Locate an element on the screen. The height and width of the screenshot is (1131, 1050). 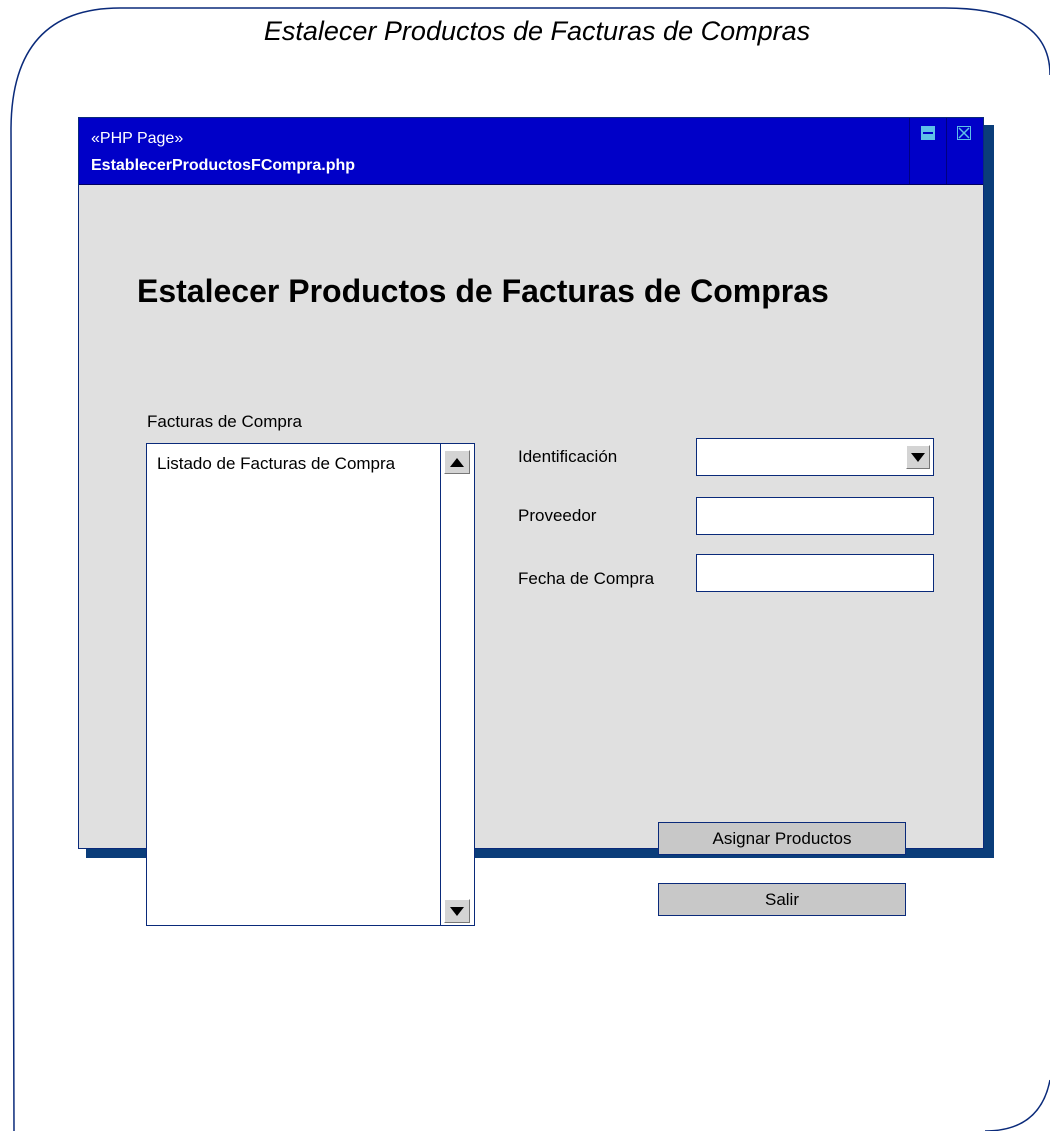
dropdown-button is located at coordinates (918, 457).